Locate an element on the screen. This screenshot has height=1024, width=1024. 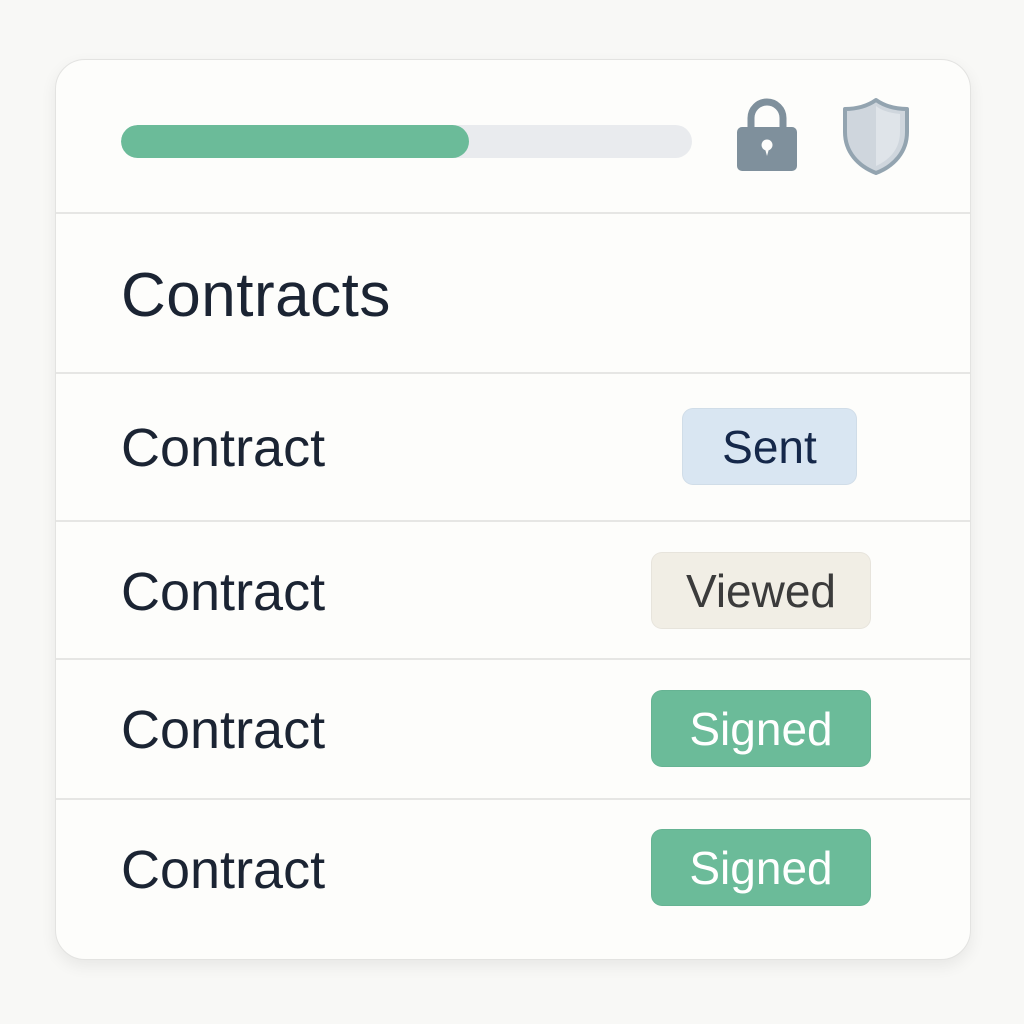
top-bar is located at coordinates (513, 137).